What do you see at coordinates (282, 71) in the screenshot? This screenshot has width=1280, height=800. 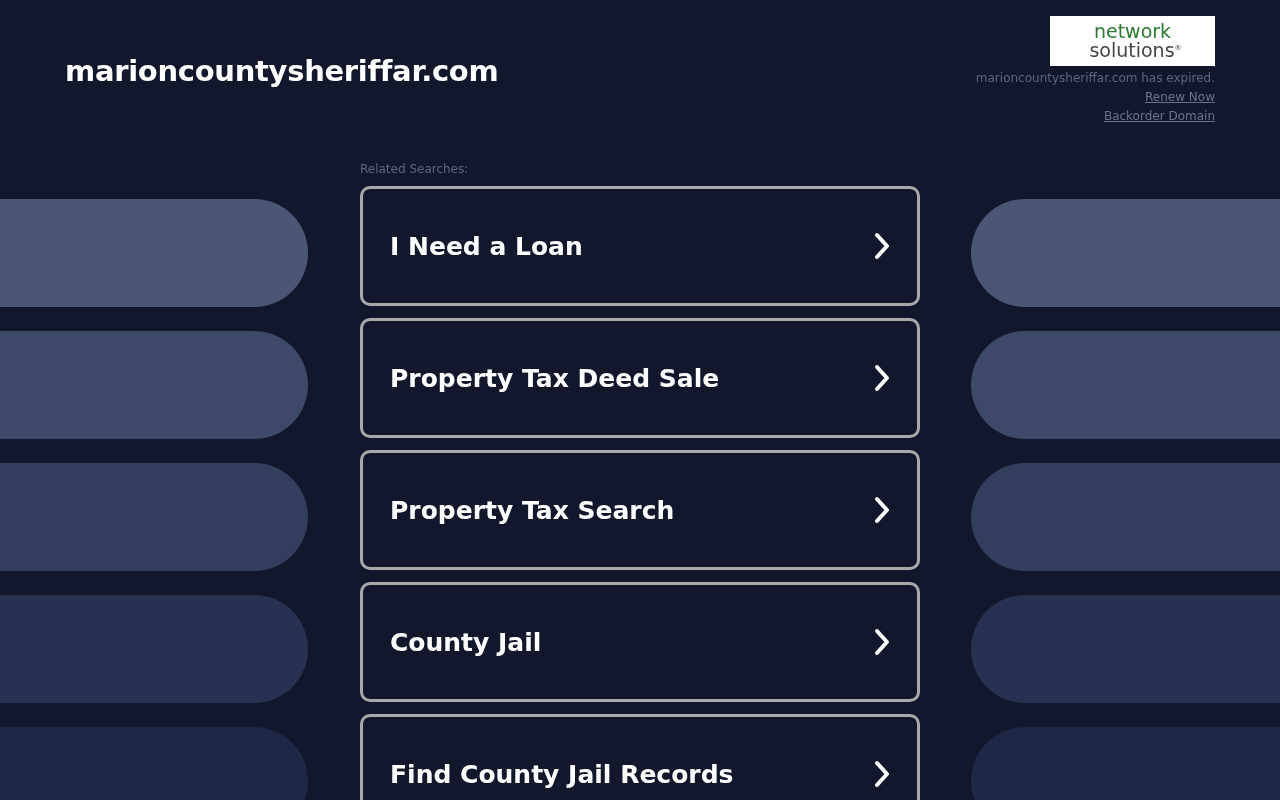 I see `domain-title: marioncountysheriffar.com` at bounding box center [282, 71].